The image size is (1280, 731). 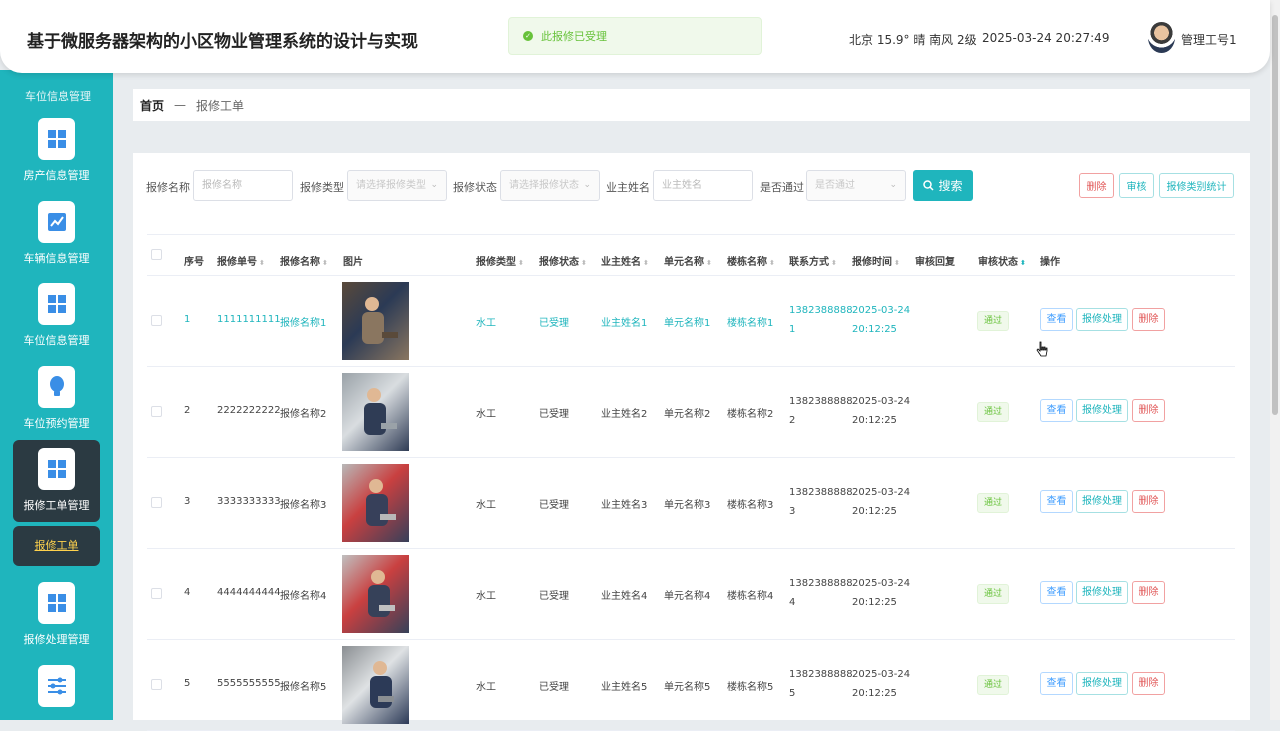 What do you see at coordinates (876, 260) in the screenshot?
I see `col-time: 报修时间 ⬍` at bounding box center [876, 260].